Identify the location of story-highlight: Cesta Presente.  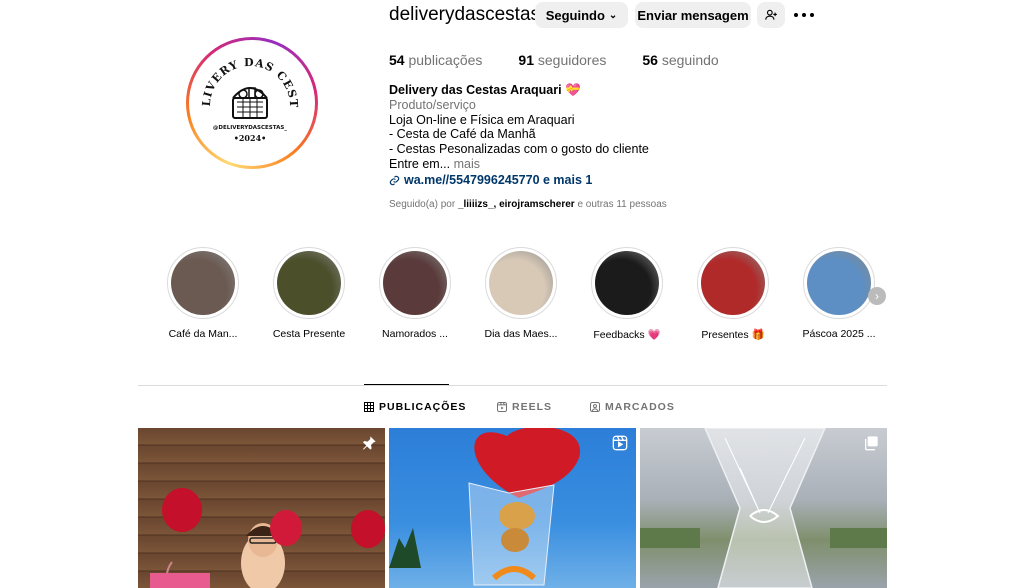
(309, 293).